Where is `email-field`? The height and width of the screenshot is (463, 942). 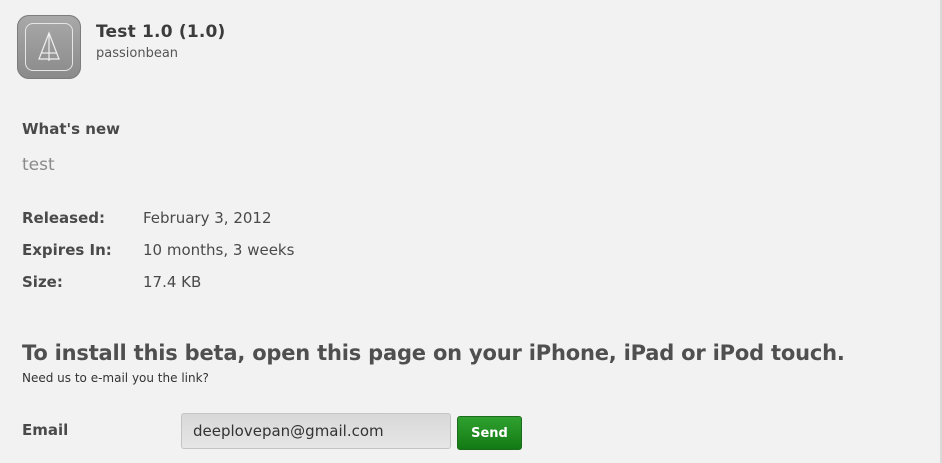 email-field is located at coordinates (316, 431).